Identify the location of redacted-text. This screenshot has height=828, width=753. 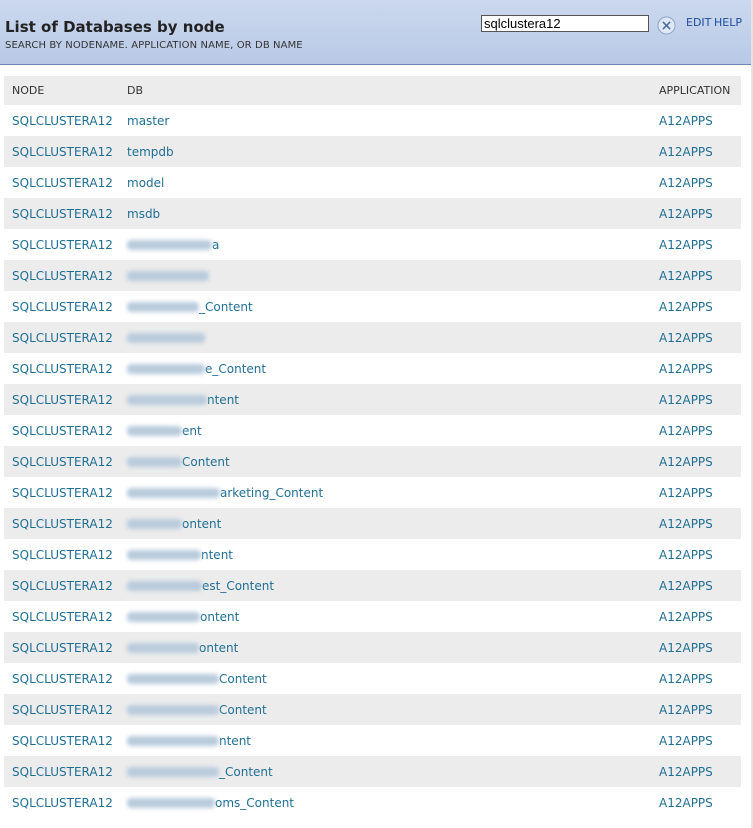
(166, 337).